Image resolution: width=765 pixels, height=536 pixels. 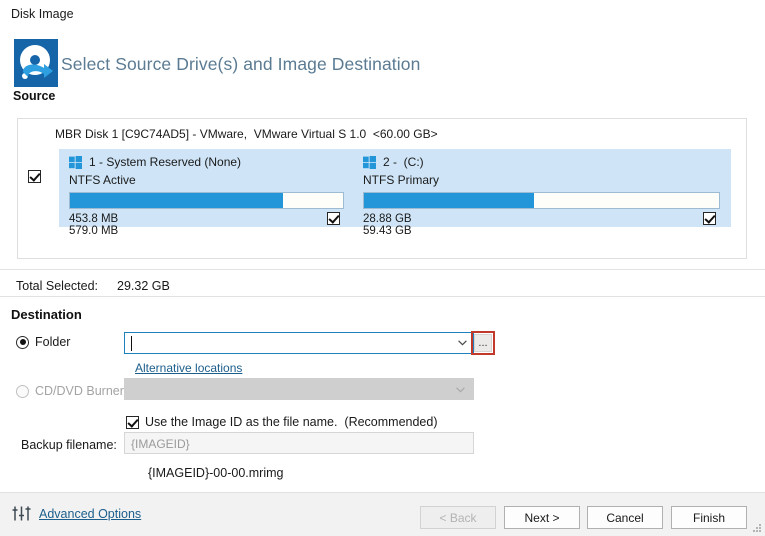 What do you see at coordinates (69, 445) in the screenshot?
I see `backup-filename-label: Backup filename:` at bounding box center [69, 445].